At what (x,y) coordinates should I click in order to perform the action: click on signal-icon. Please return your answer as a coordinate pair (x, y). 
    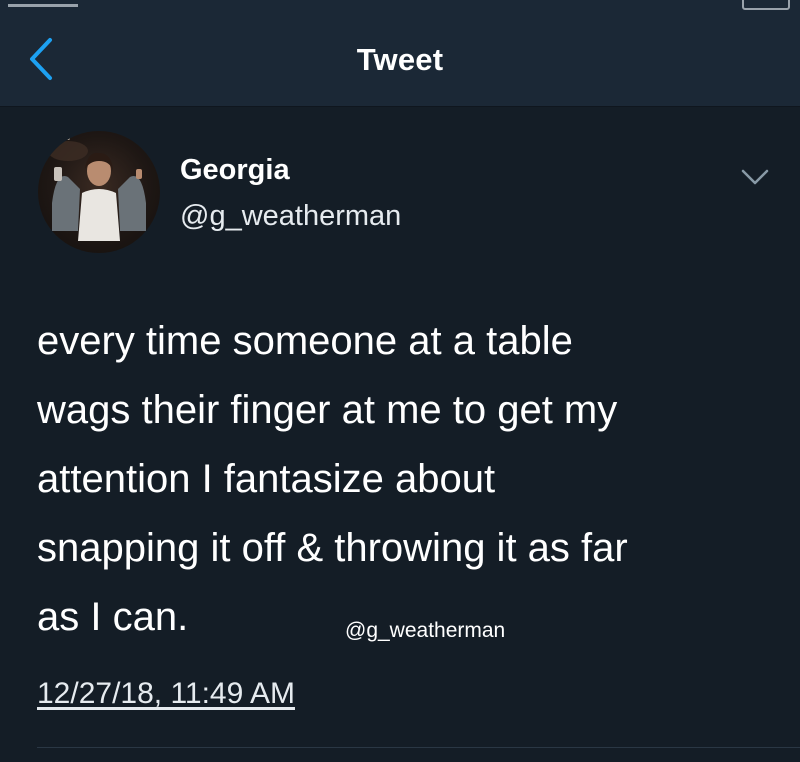
    Looking at the image, I should click on (43, 3).